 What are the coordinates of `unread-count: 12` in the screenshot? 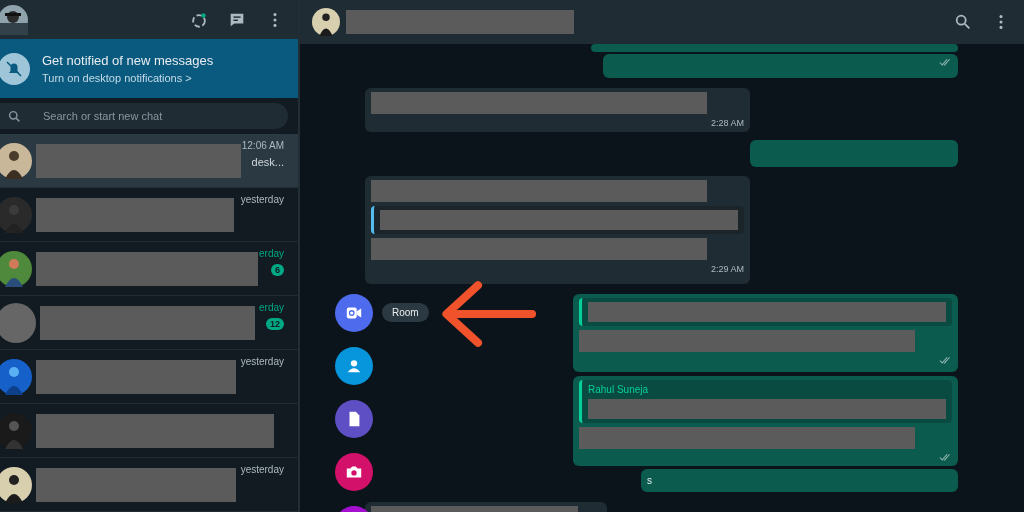 It's located at (275, 324).